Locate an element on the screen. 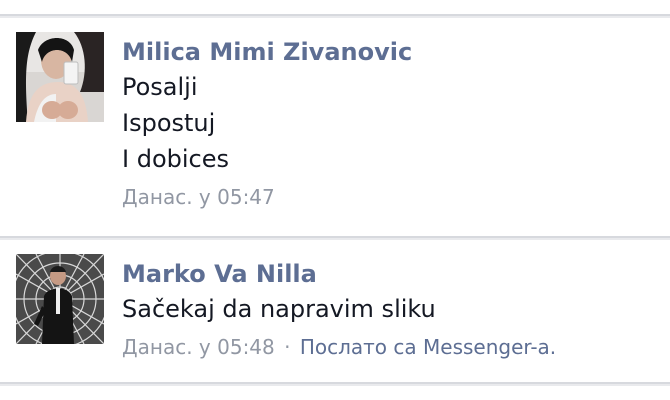  message-text-line: Sačekaj da napravim sliku is located at coordinates (279, 309).